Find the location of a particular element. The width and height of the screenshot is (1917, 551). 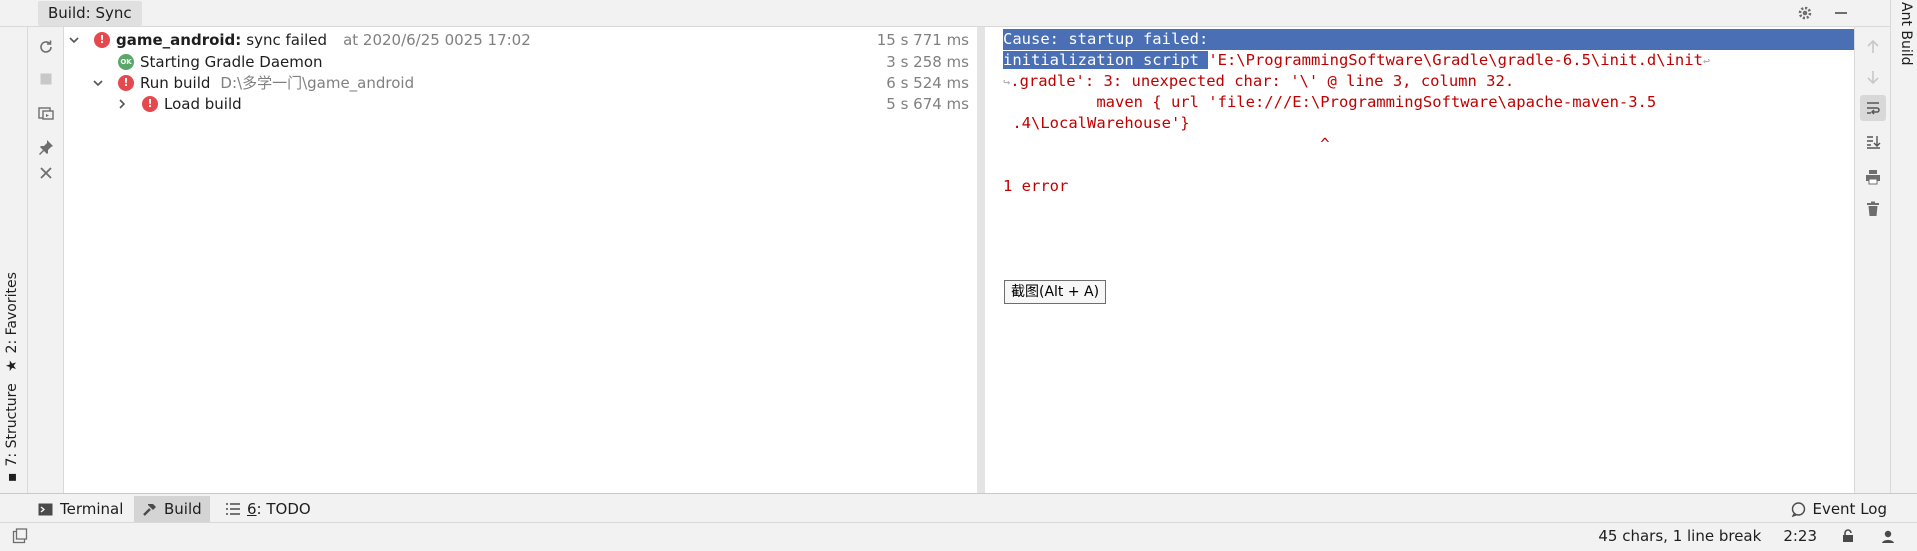

chevron-right-icon is located at coordinates (122, 104).